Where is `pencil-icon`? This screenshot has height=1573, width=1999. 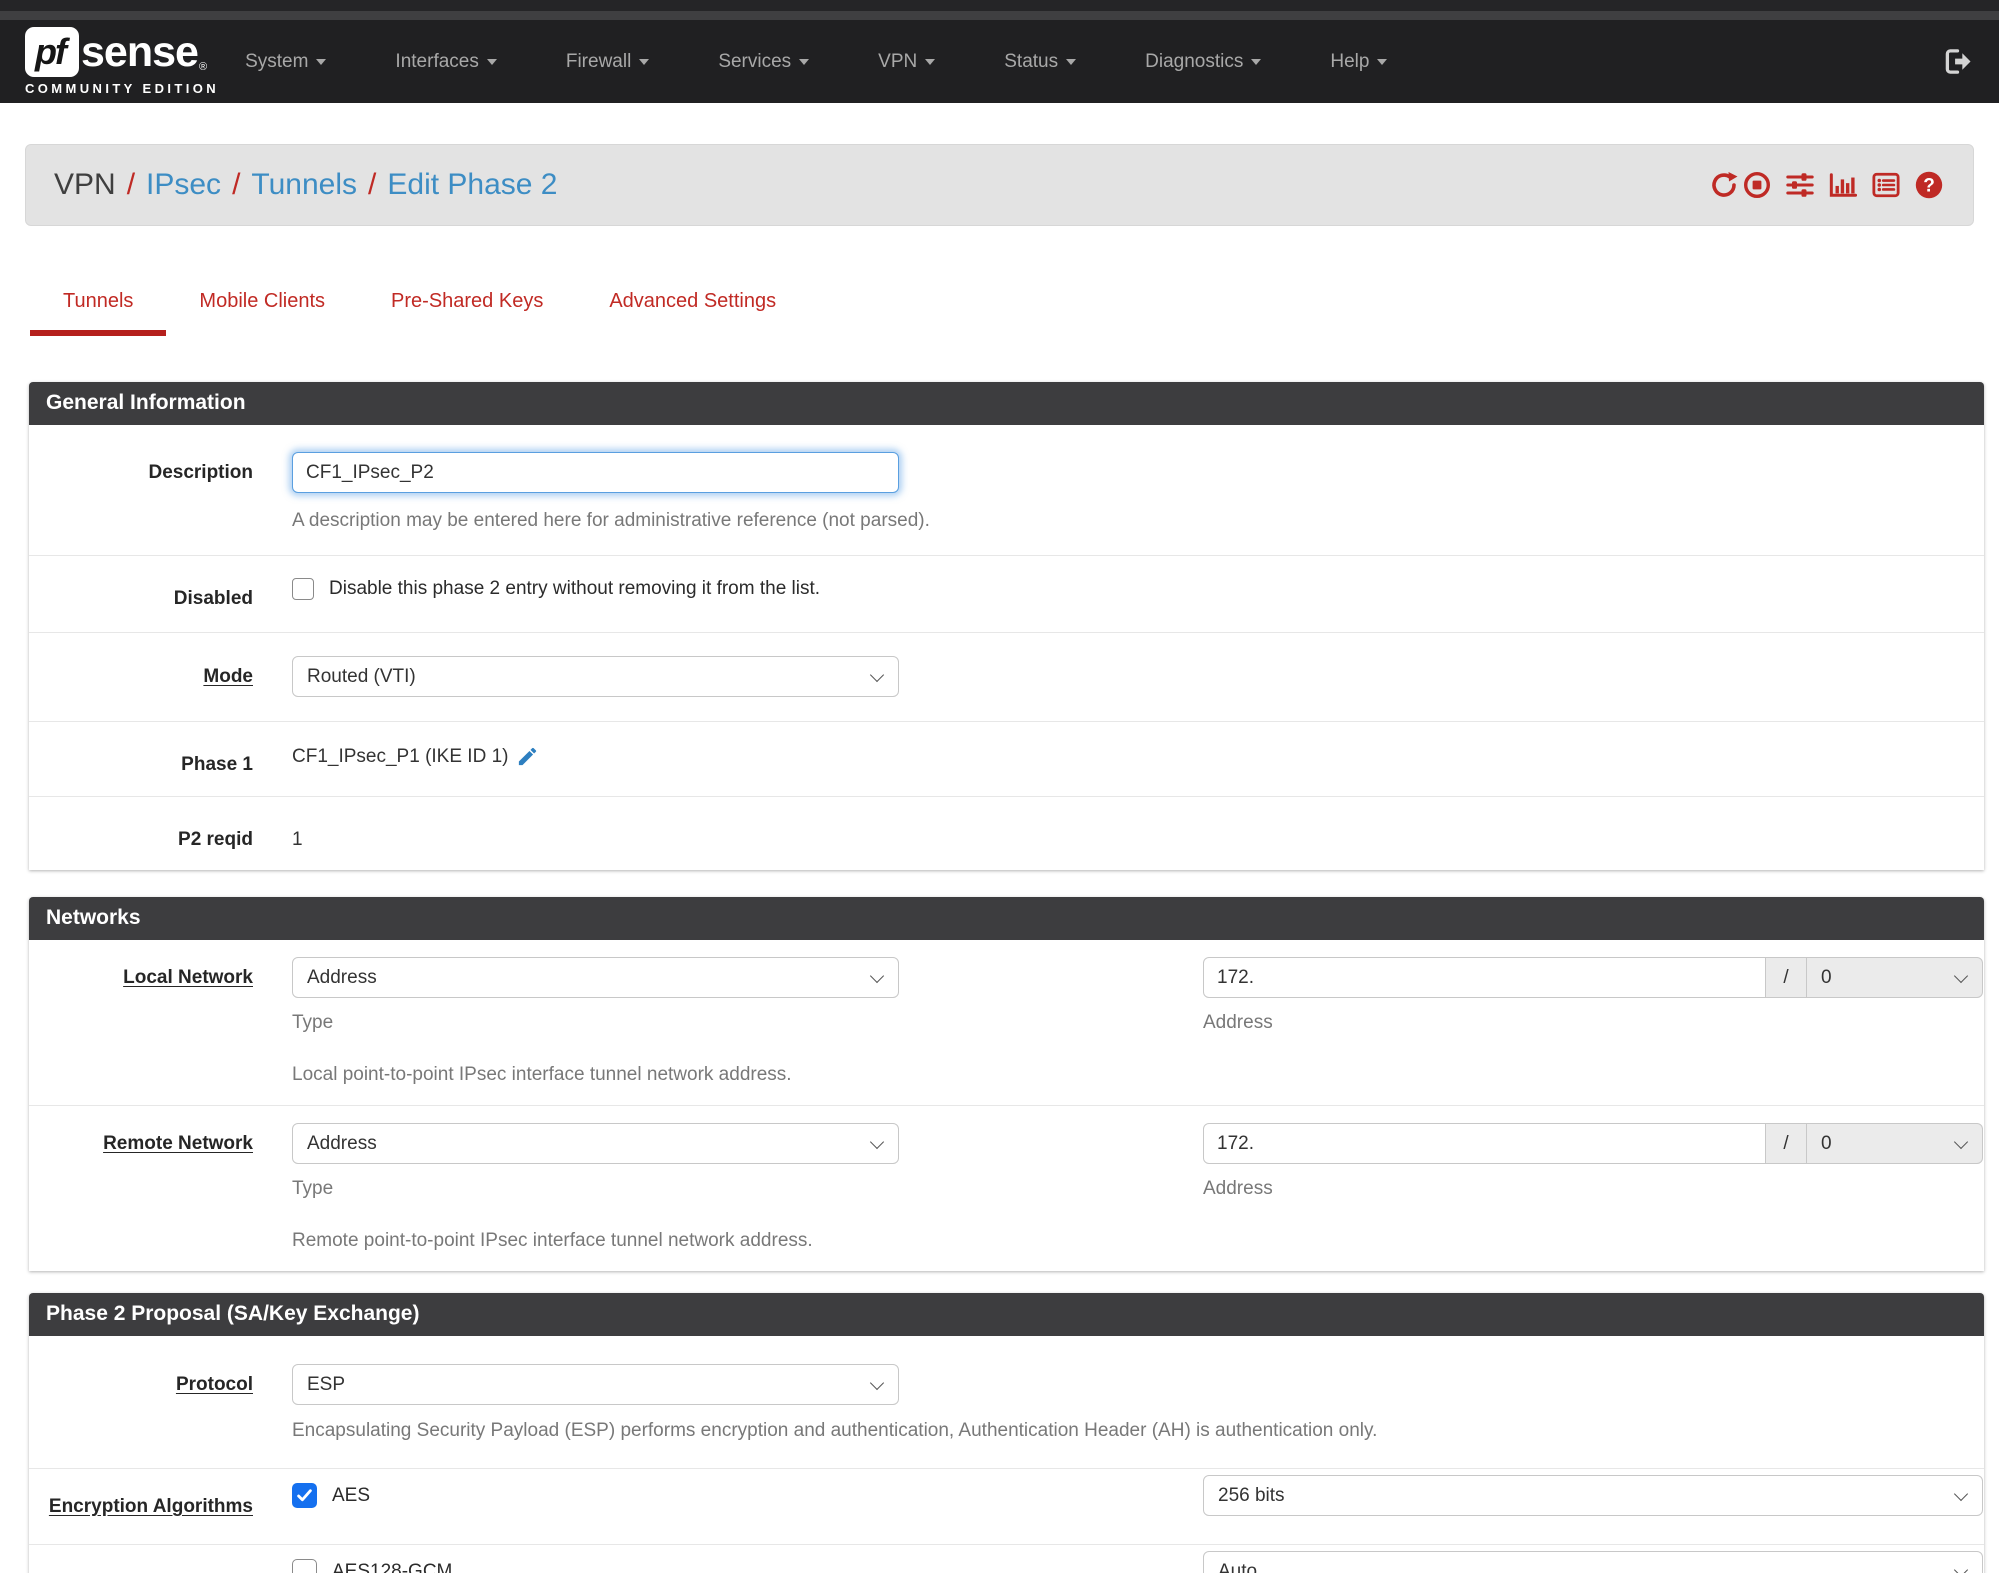 pencil-icon is located at coordinates (528, 756).